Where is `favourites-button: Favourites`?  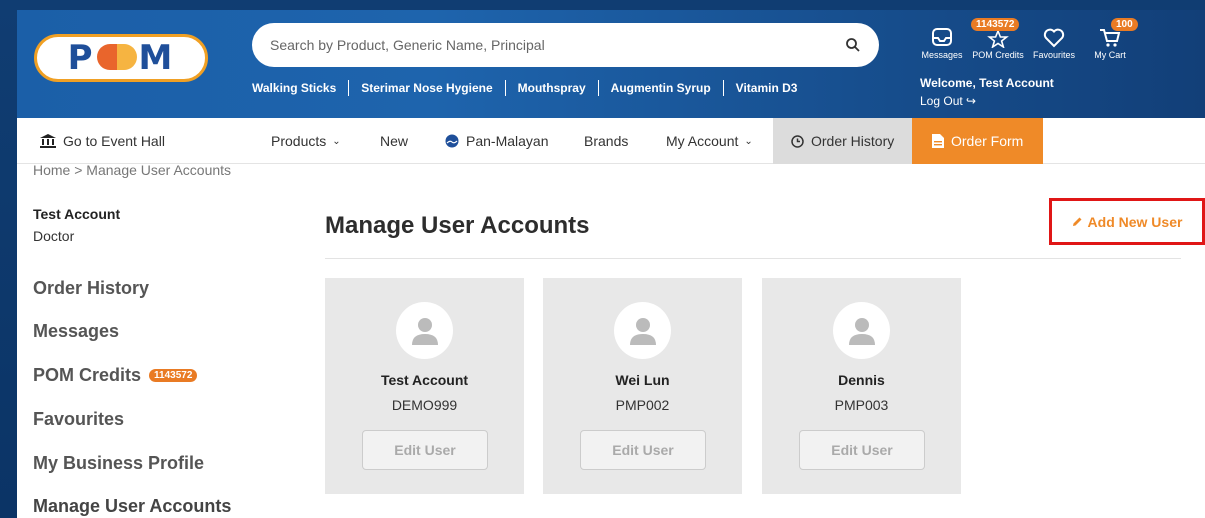 favourites-button: Favourites is located at coordinates (1054, 45).